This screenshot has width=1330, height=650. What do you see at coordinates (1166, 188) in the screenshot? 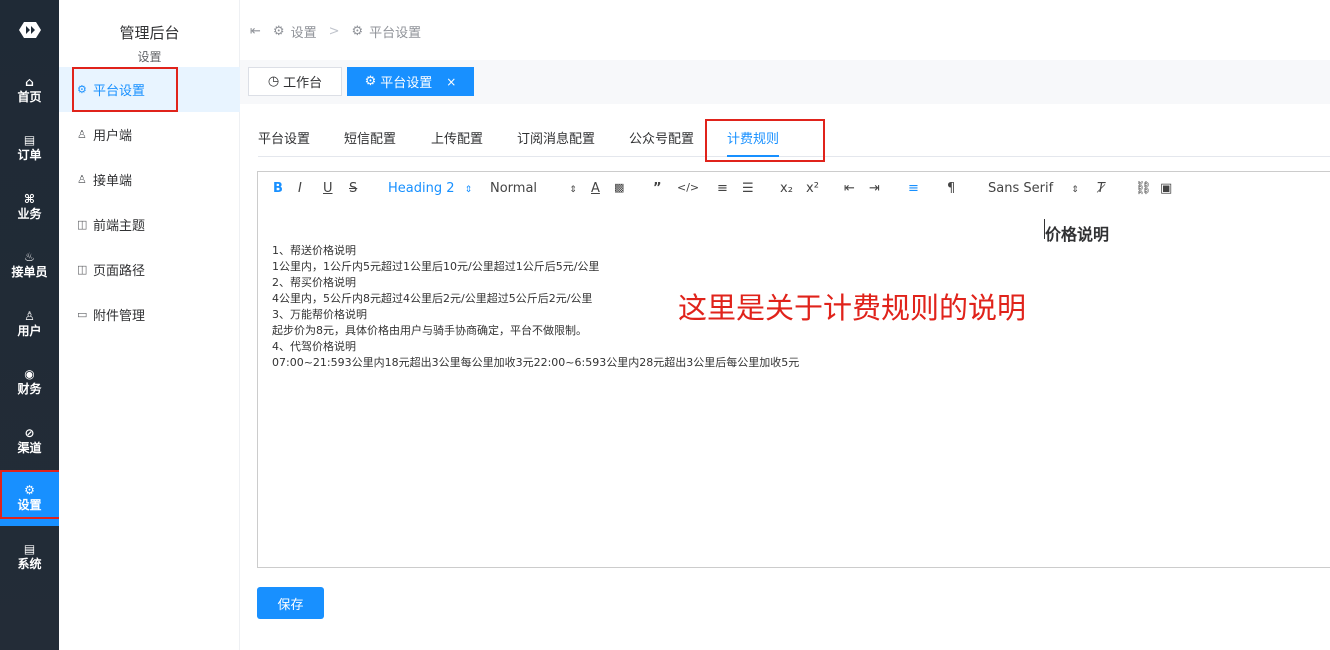
I see `image-icon: ▣` at bounding box center [1166, 188].